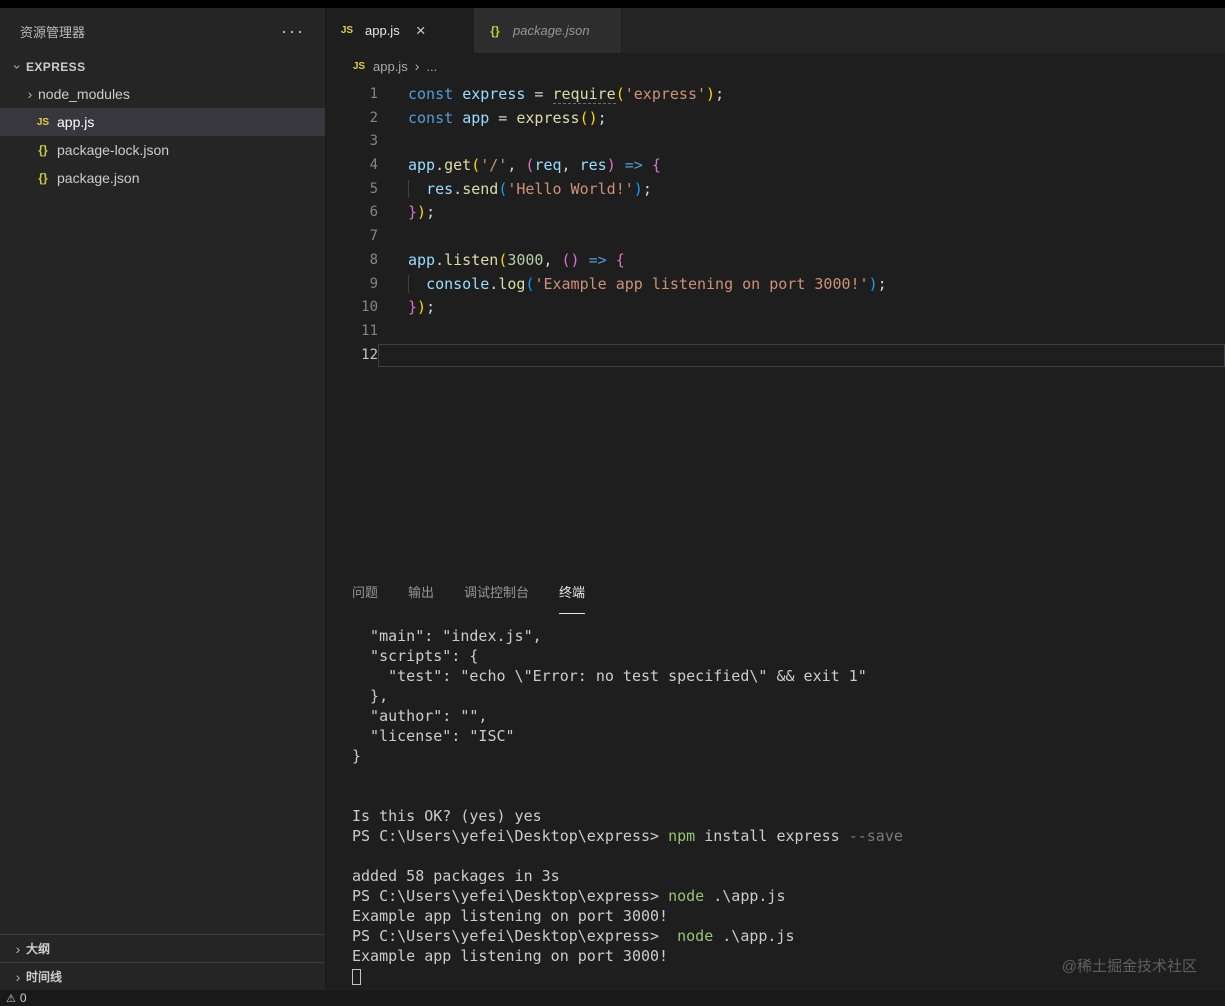 This screenshot has width=1225, height=1006. Describe the element at coordinates (162, 948) in the screenshot. I see `sidebar-section-大纲: › 大纲` at that location.